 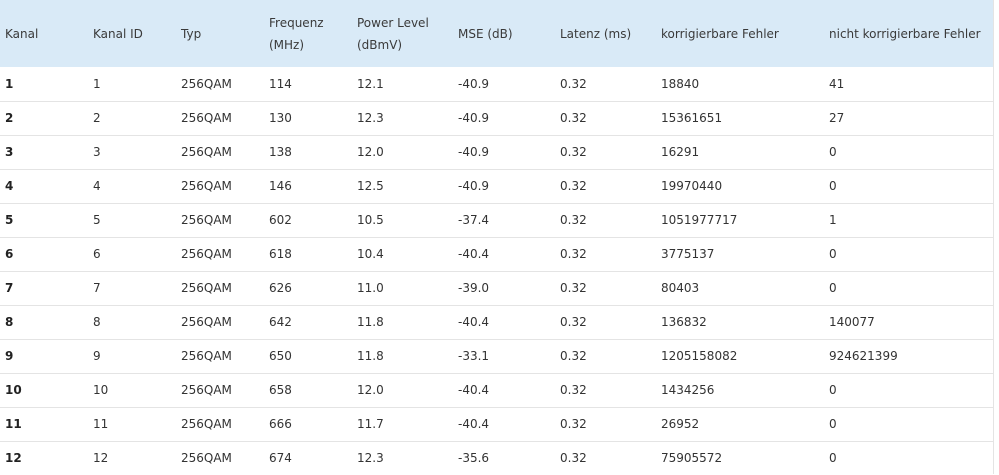 I want to click on cell-kanal: 11, so click(x=13, y=424).